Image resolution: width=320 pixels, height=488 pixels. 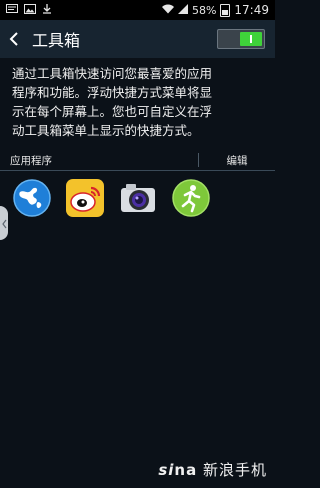 I want to click on s-health-runner-icon, so click(x=191, y=198).